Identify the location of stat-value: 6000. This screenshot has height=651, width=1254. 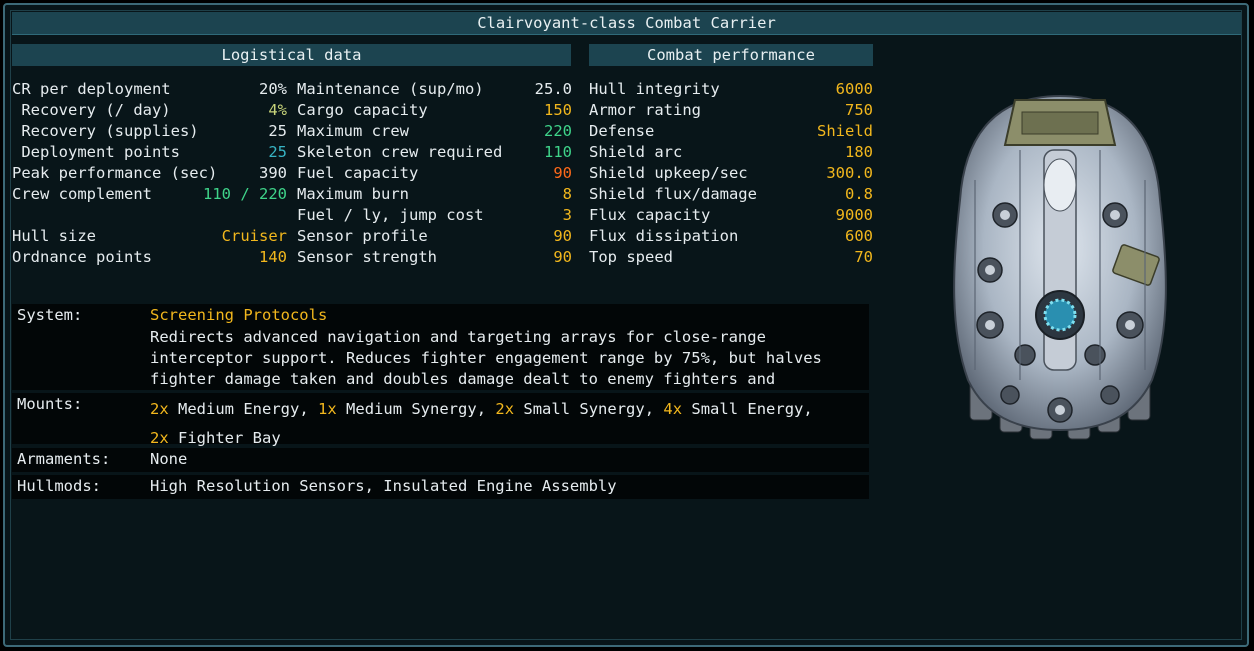
(854, 89).